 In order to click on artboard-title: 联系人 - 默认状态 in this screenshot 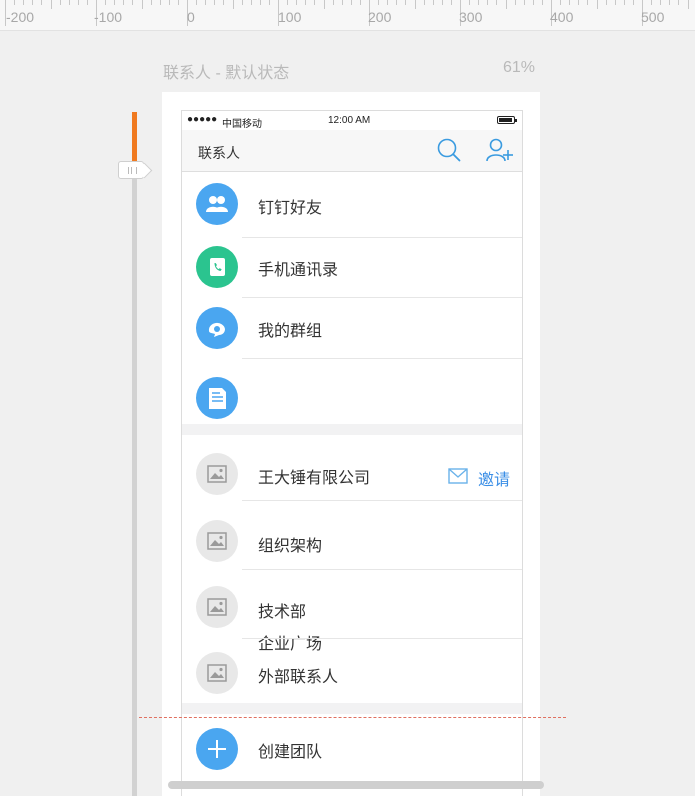, I will do `click(226, 71)`.